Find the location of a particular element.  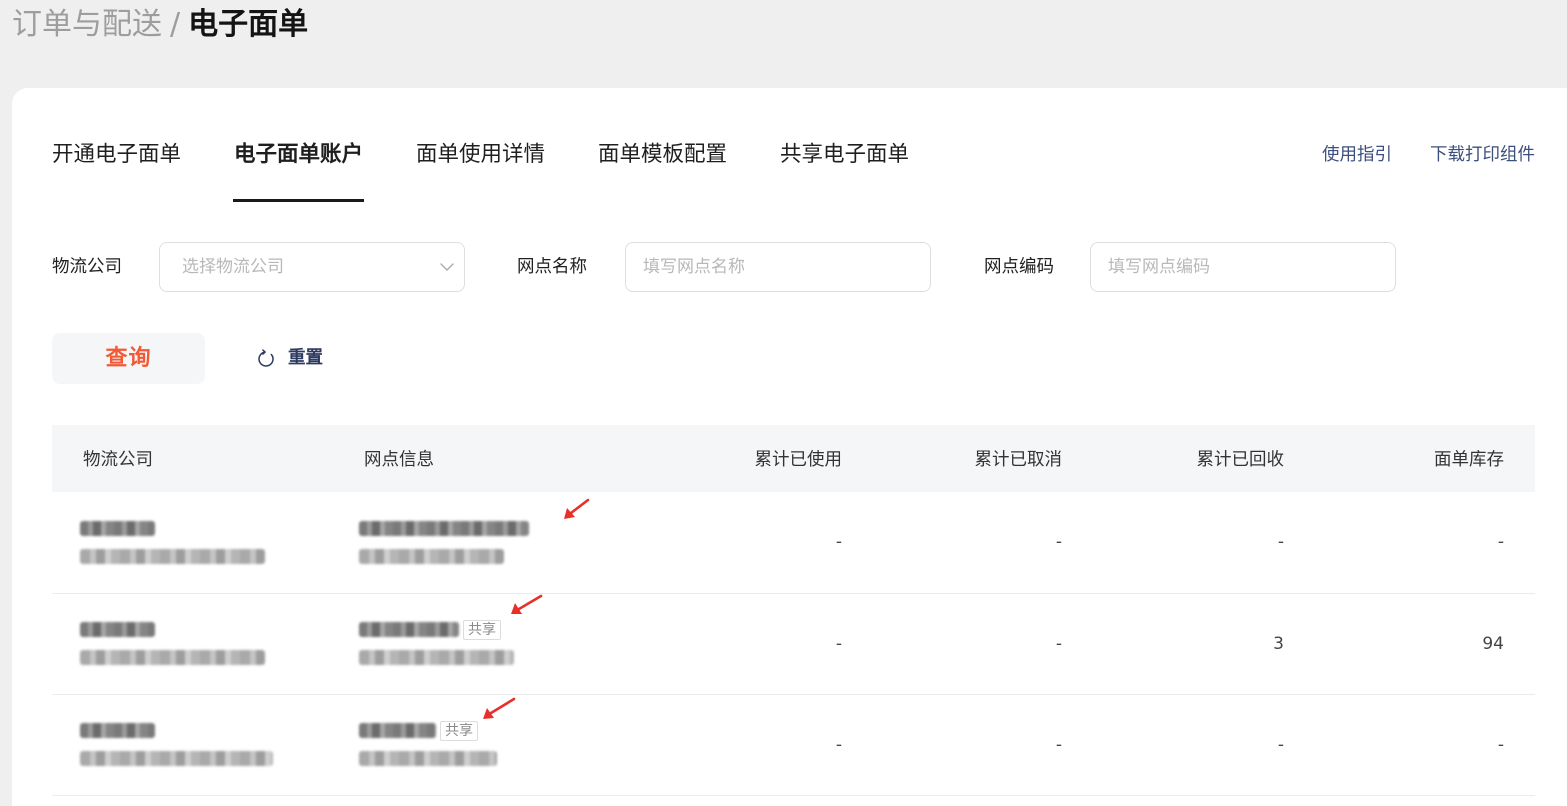

tab-template-config: 面单模板配置 is located at coordinates (663, 171).